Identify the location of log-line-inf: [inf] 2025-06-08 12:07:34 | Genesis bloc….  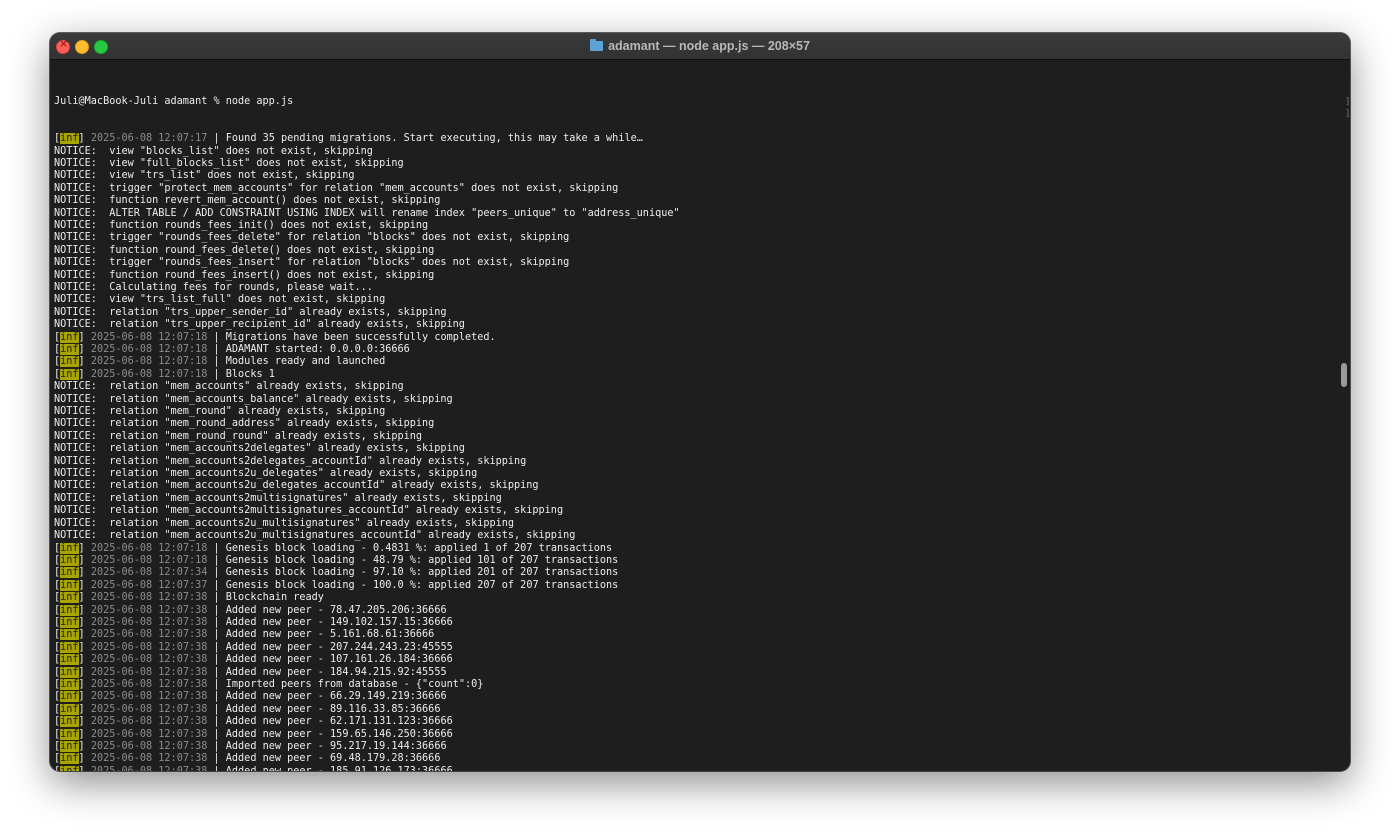
(336, 573).